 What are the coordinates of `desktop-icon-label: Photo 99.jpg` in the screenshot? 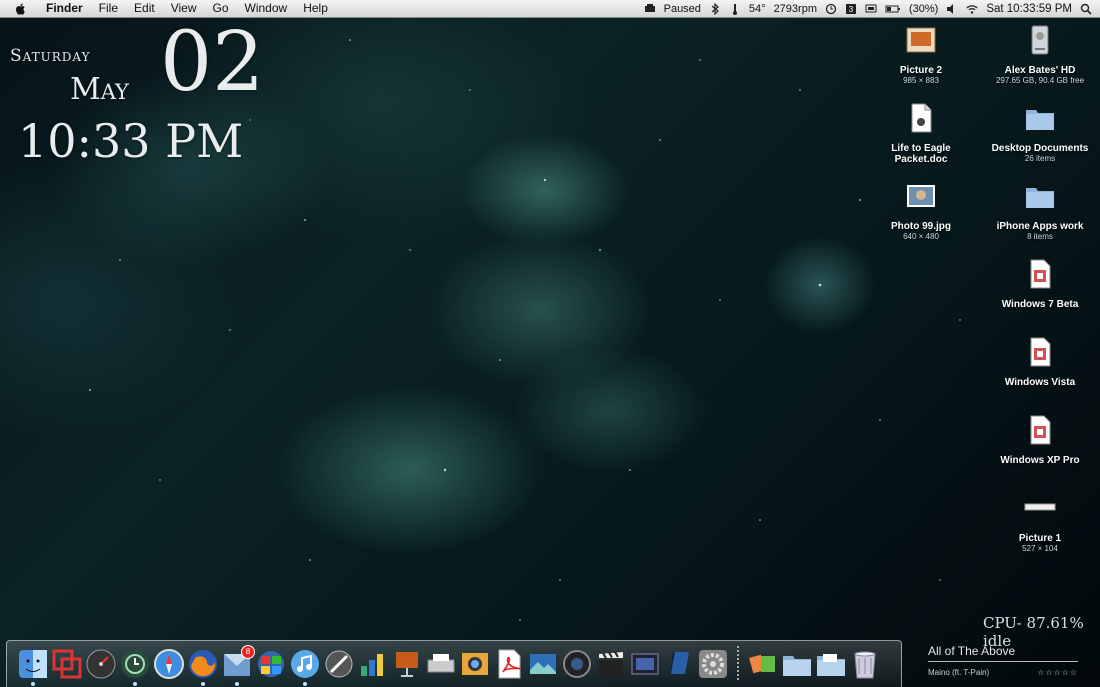 It's located at (921, 226).